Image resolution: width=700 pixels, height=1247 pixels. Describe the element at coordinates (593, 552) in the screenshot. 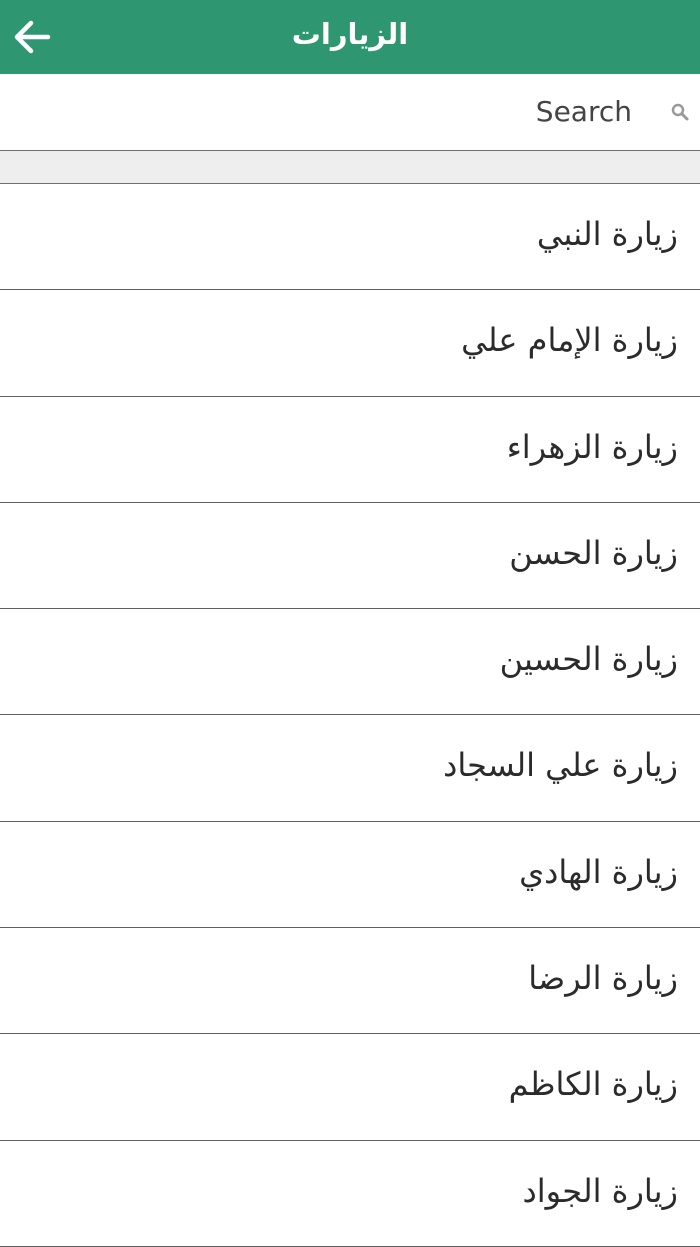

I see `list-item-label: زيارة الحسن` at that location.